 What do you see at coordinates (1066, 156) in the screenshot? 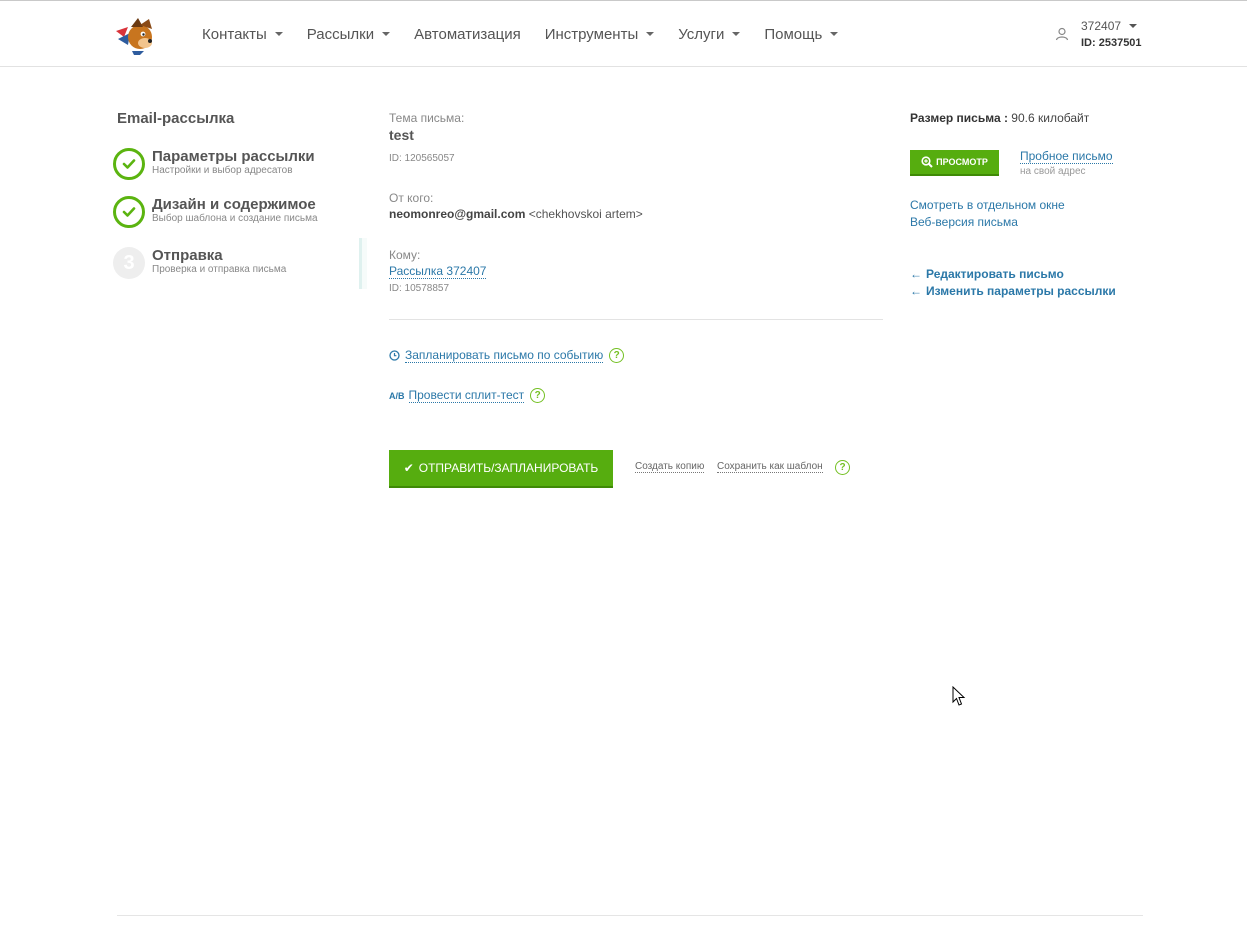
I see `trial-email-link: Пробное письмо` at bounding box center [1066, 156].